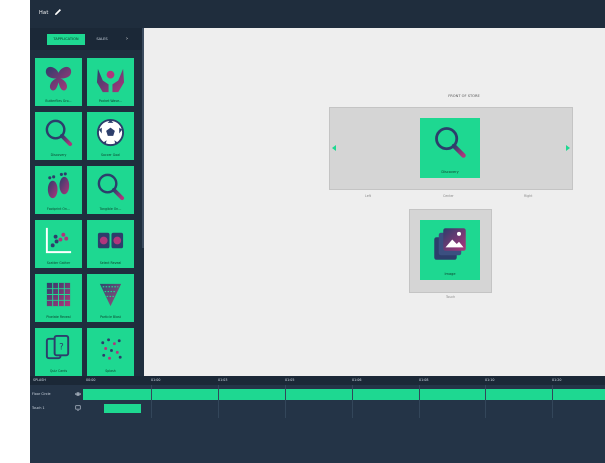  I want to click on track-name: Floor Circle, so click(41, 394).